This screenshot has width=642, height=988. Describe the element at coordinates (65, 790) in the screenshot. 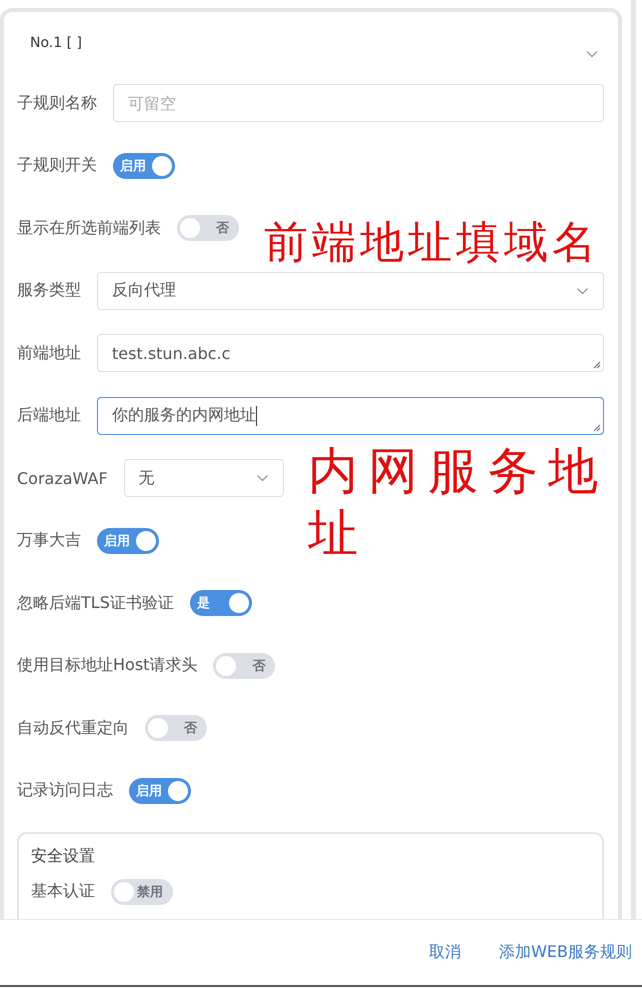

I see `field-label: 记录访问日志` at that location.